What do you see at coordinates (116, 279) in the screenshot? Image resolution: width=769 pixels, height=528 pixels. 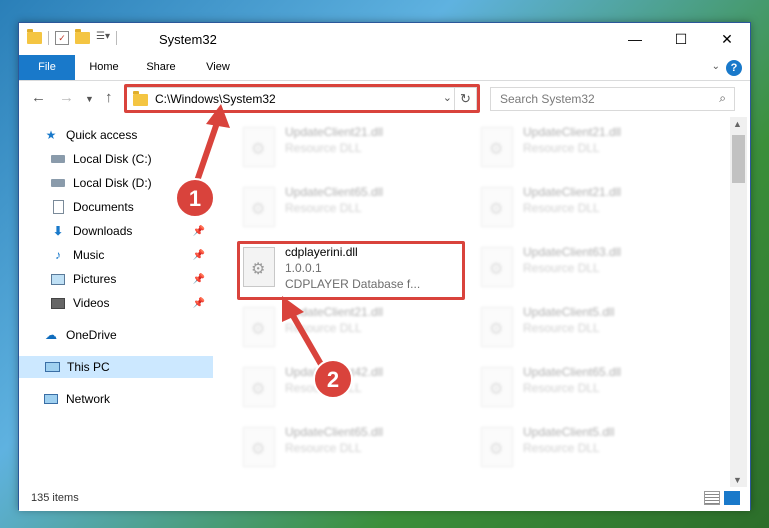 I see `sidebar-item-pictures: Pictures 📌` at bounding box center [116, 279].